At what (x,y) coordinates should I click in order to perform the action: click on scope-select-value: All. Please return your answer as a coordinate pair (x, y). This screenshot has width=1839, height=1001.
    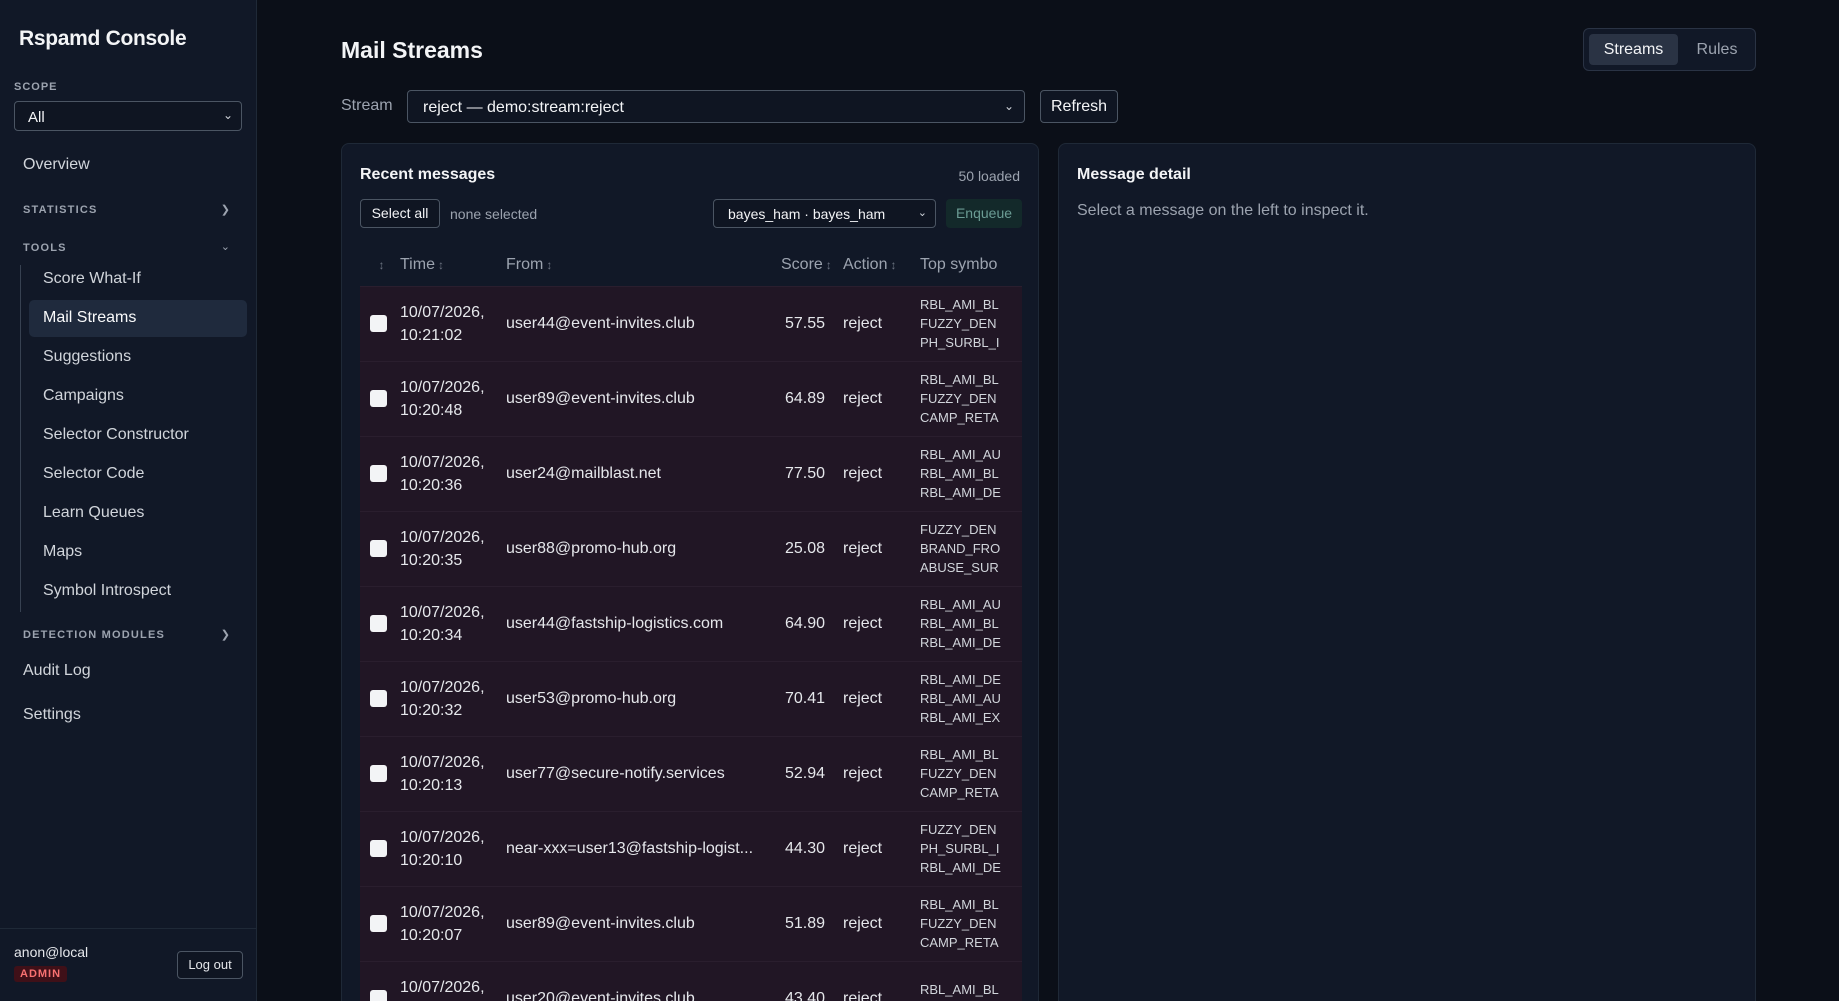
    Looking at the image, I should click on (36, 117).